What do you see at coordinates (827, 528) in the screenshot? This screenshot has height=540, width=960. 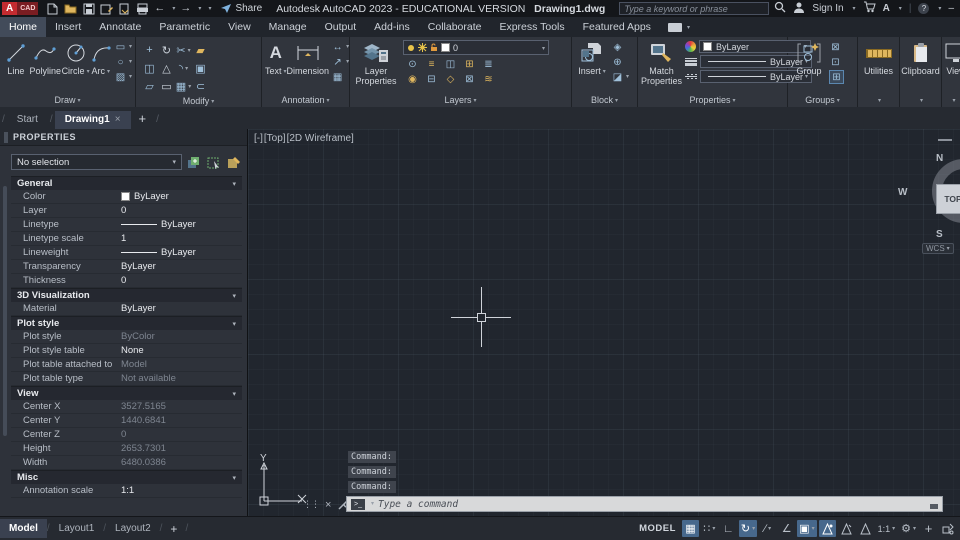 I see `annotation-visibility-toggle` at bounding box center [827, 528].